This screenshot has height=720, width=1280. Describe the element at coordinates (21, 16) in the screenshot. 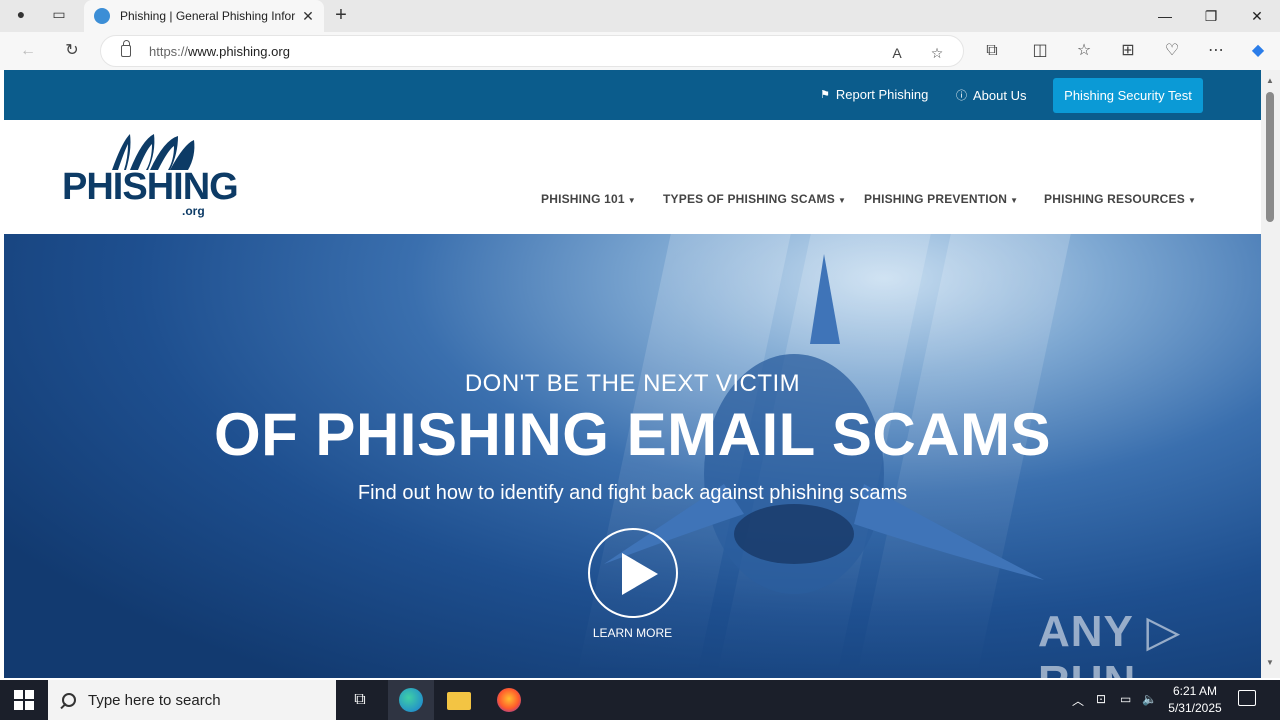

I see `profile-icon: ●` at that location.